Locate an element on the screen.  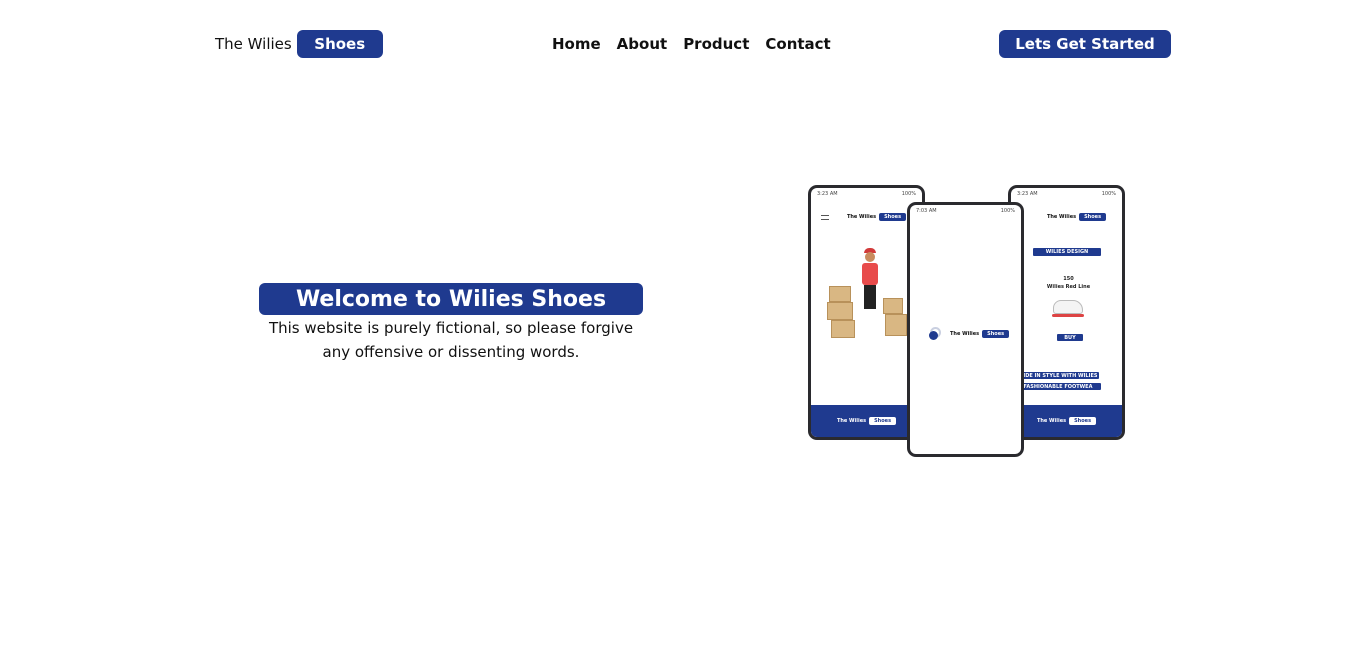
shoe-sole is located at coordinates (1068, 315).